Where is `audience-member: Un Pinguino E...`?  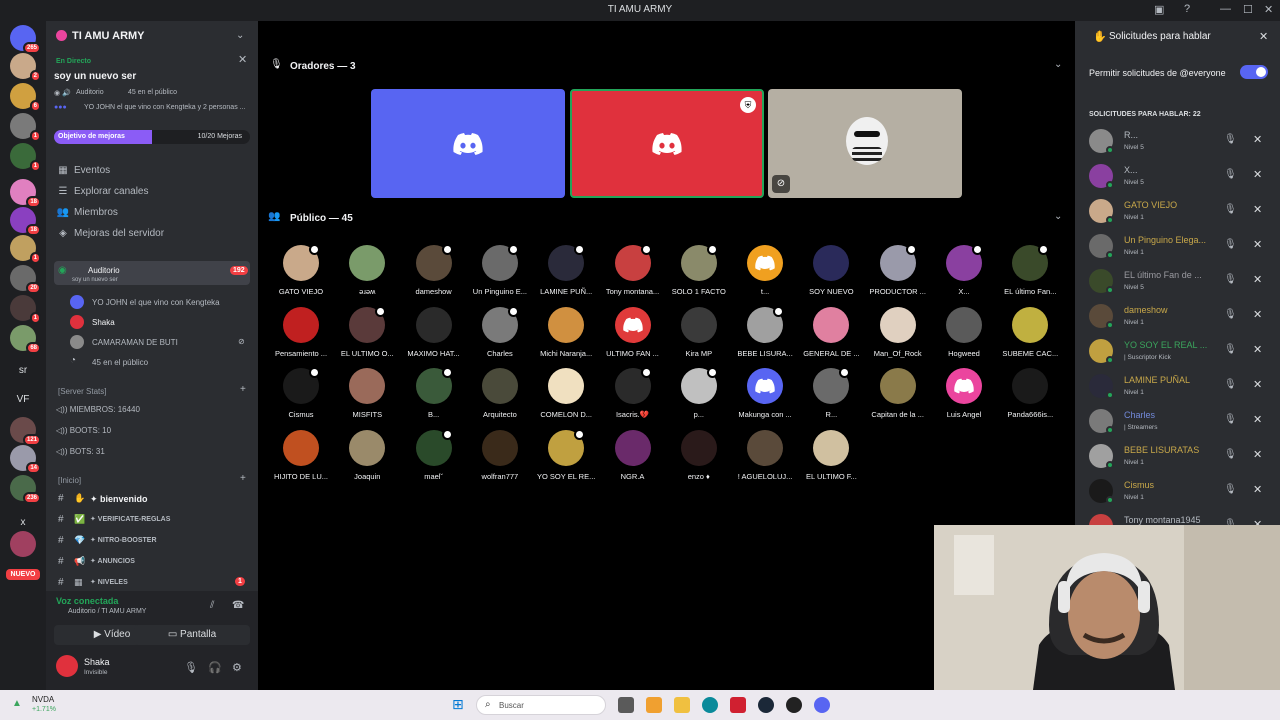 audience-member: Un Pinguino E... is located at coordinates (500, 274).